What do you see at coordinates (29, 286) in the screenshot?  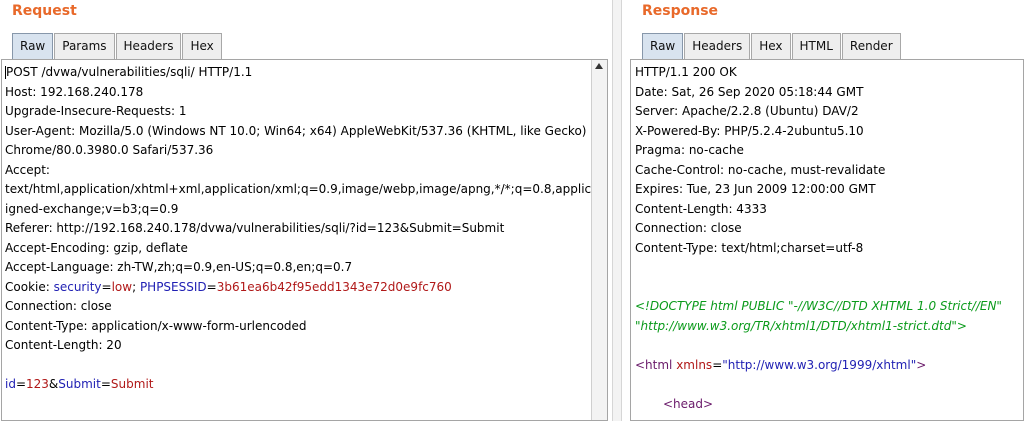 I see `cookie-label: Cookie:` at bounding box center [29, 286].